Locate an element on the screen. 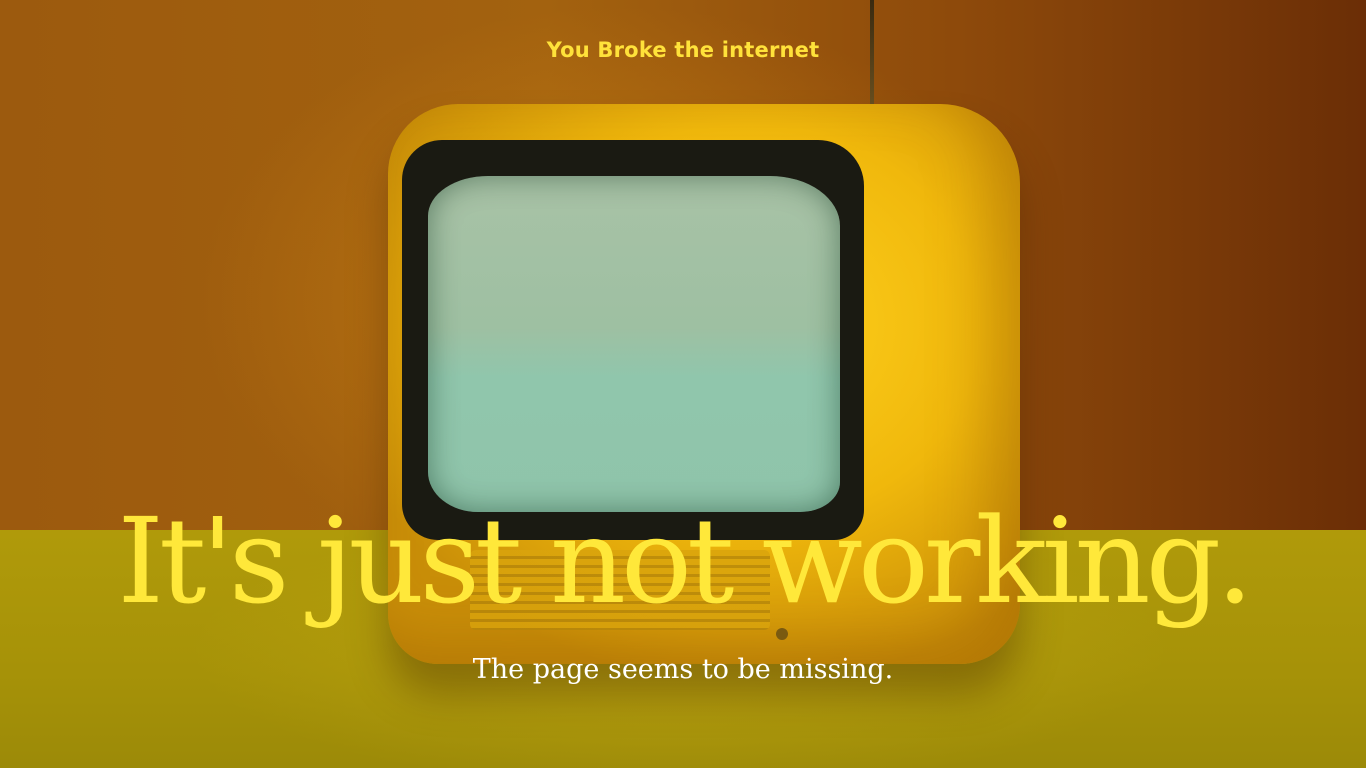  eyebrow-text: You Broke the internet is located at coordinates (683, 50).